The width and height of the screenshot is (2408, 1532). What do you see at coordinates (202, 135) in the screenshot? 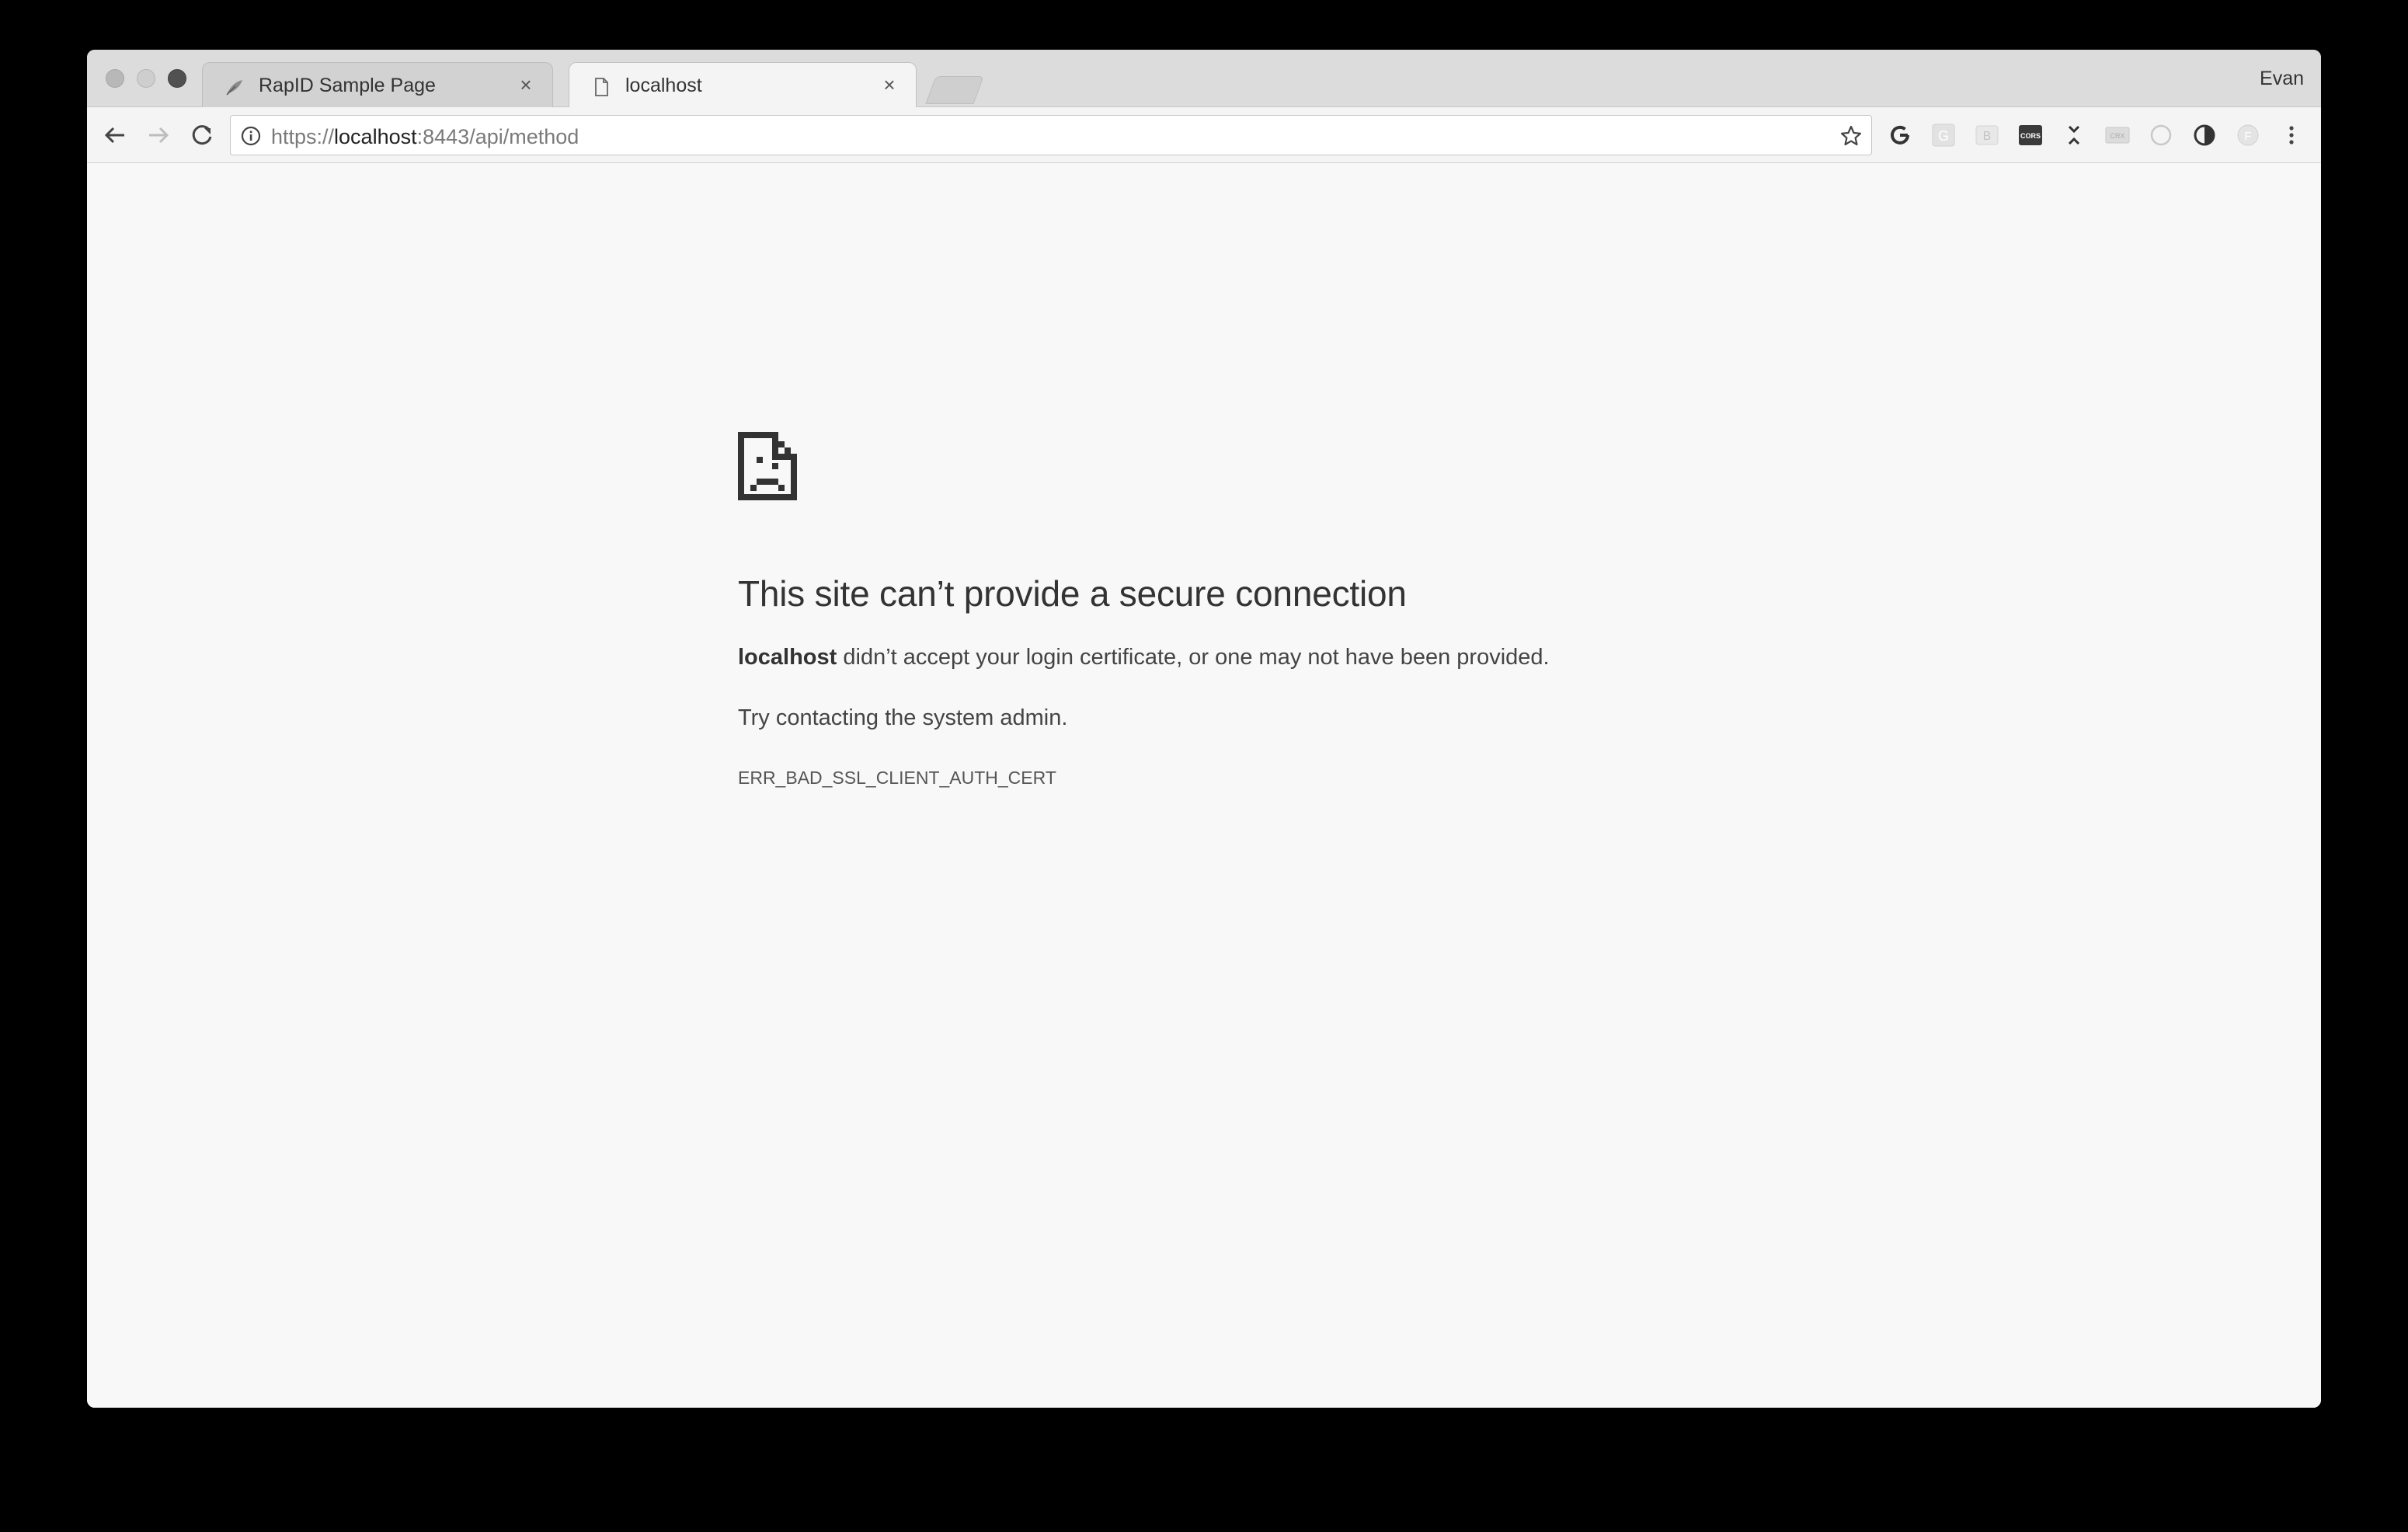
I see `reload-icon` at bounding box center [202, 135].